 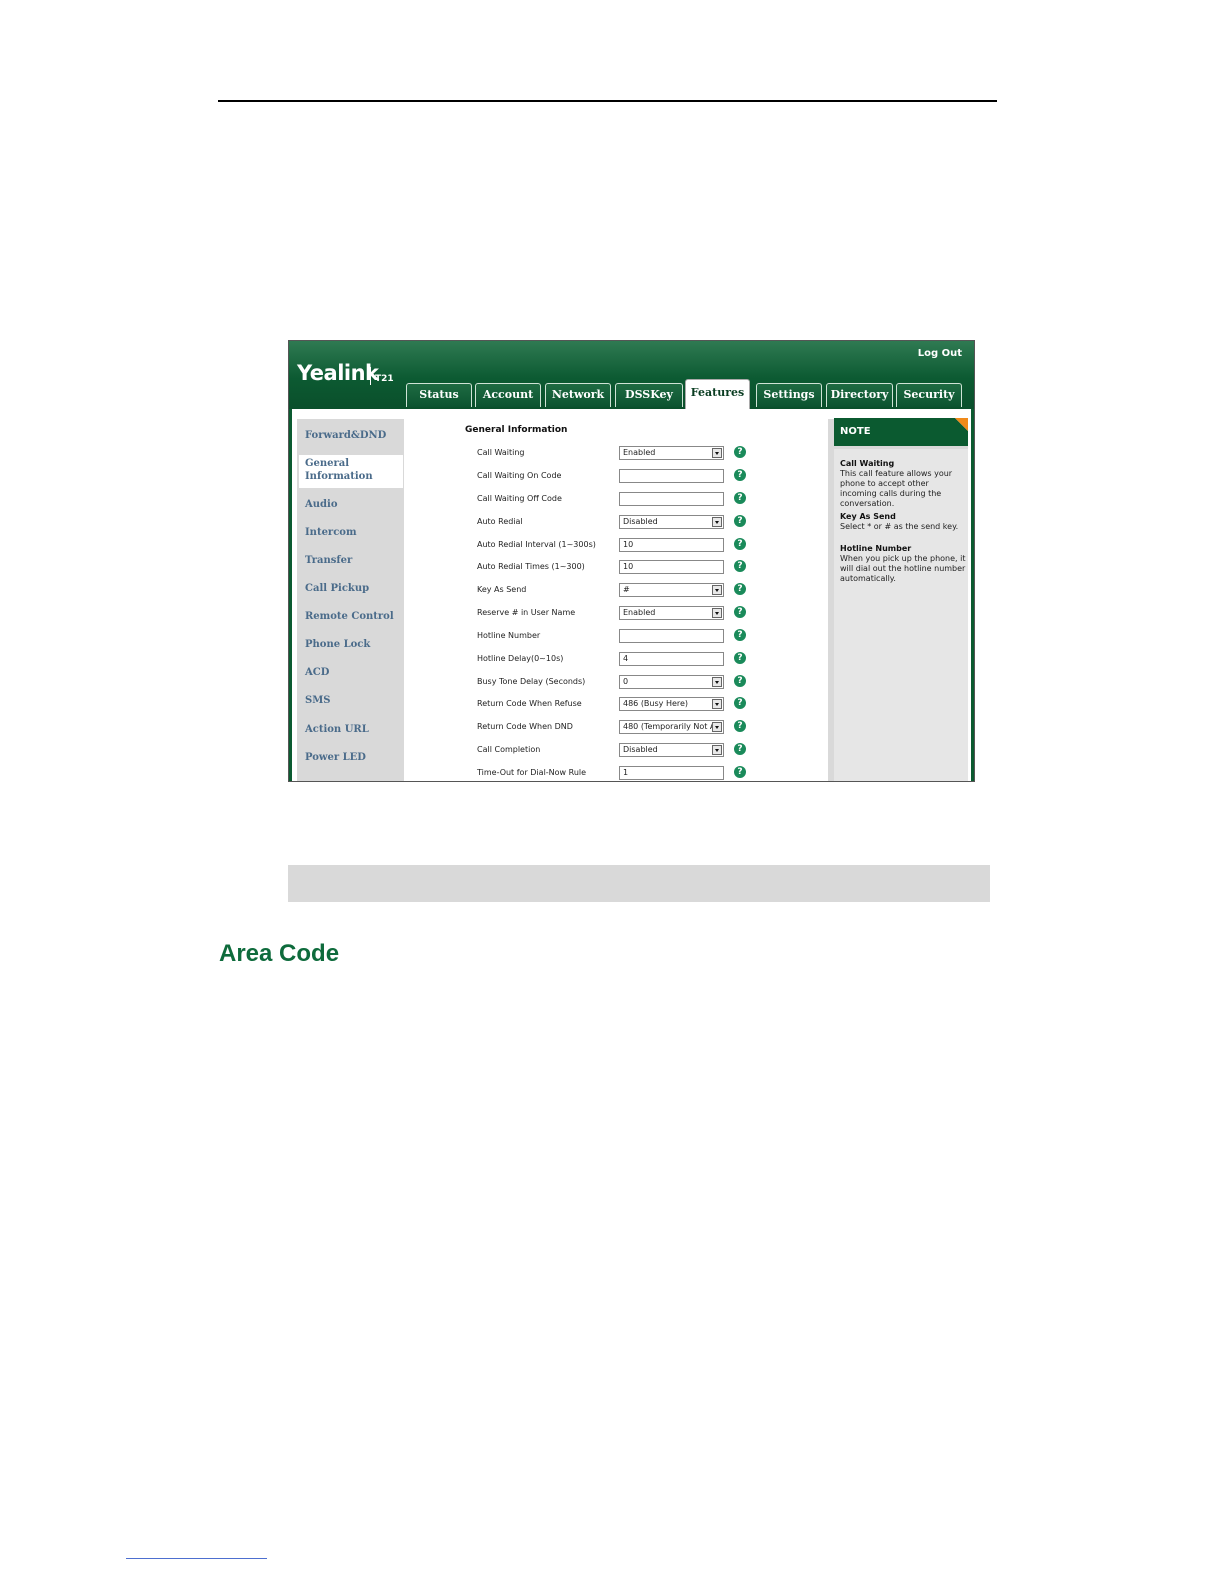 What do you see at coordinates (337, 729) in the screenshot?
I see `sidebar-item-action-url: Action URL` at bounding box center [337, 729].